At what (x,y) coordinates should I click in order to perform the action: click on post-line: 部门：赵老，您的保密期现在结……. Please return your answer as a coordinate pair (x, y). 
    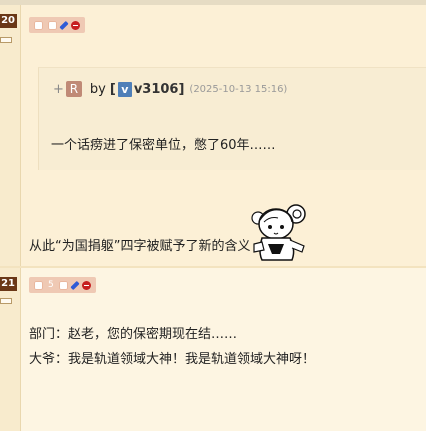
    Looking at the image, I should click on (133, 334).